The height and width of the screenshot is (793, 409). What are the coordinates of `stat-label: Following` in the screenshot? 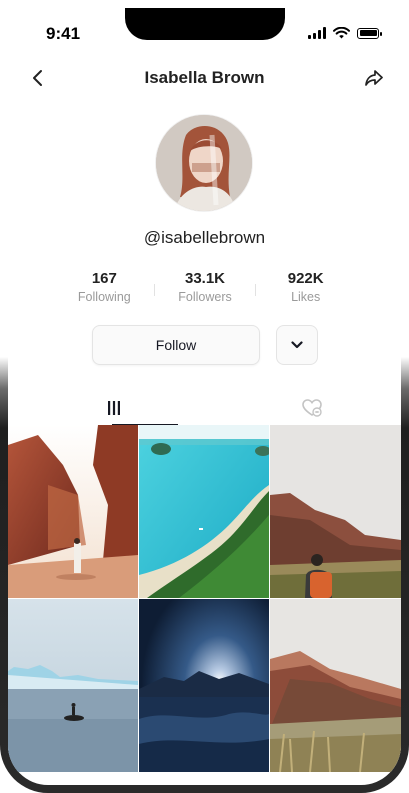 It's located at (104, 297).